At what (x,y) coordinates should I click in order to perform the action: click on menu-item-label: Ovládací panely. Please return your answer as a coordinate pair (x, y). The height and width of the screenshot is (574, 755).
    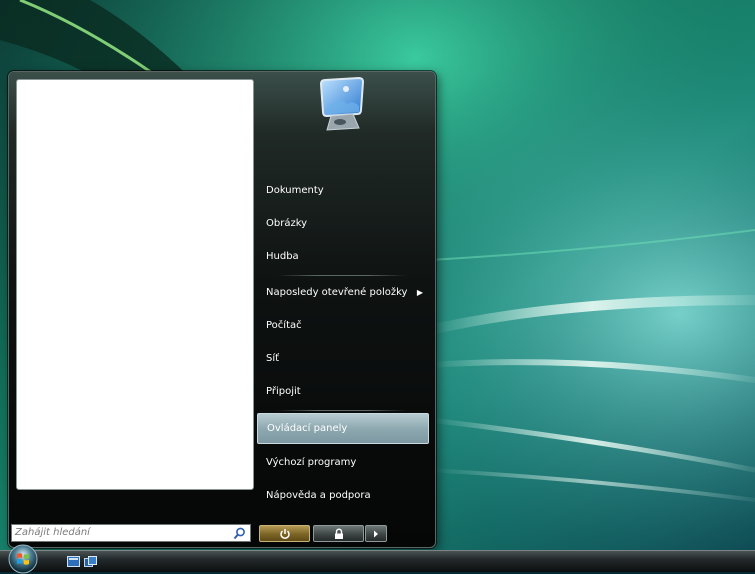
    Looking at the image, I should click on (307, 428).